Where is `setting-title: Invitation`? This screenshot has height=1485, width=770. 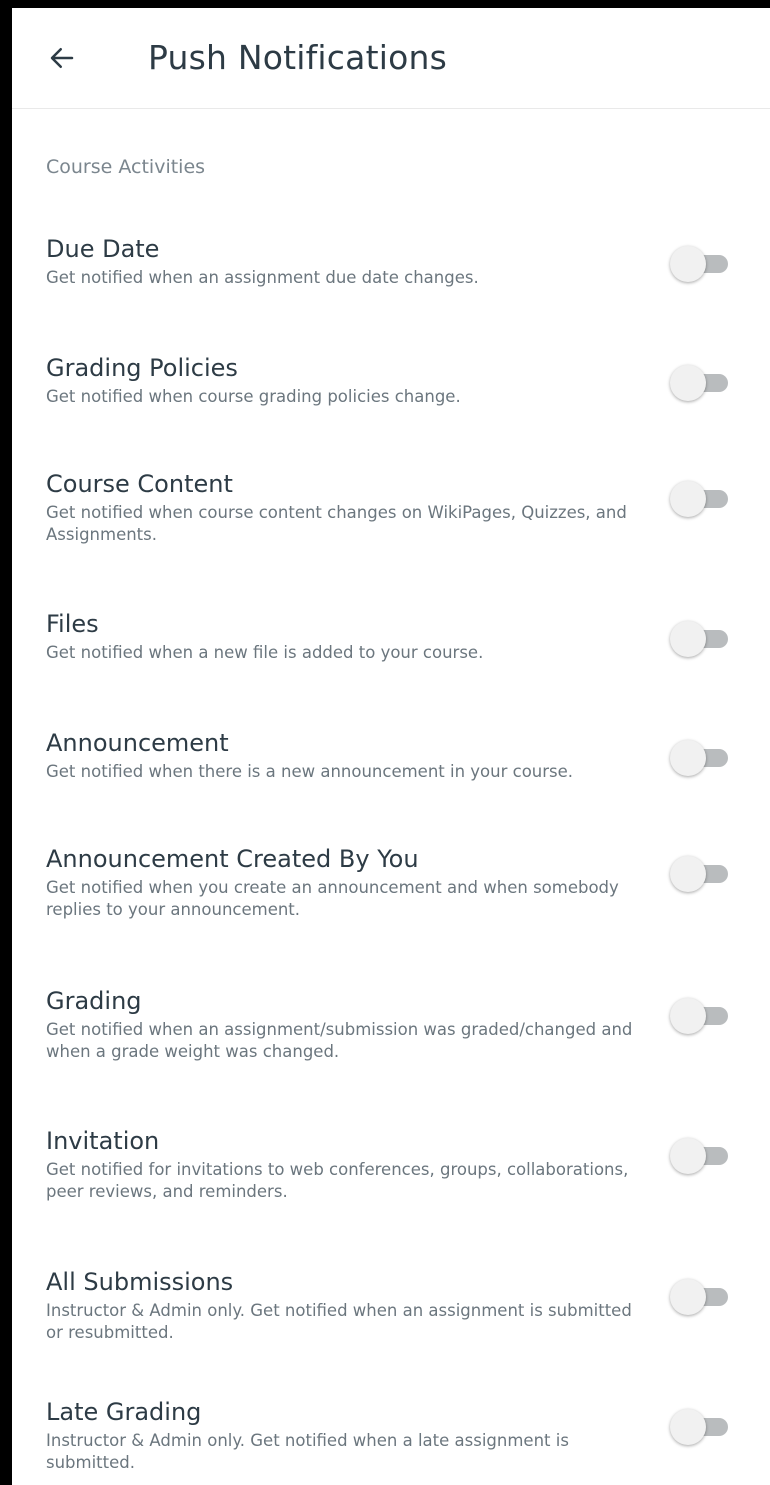
setting-title: Invitation is located at coordinates (103, 1141).